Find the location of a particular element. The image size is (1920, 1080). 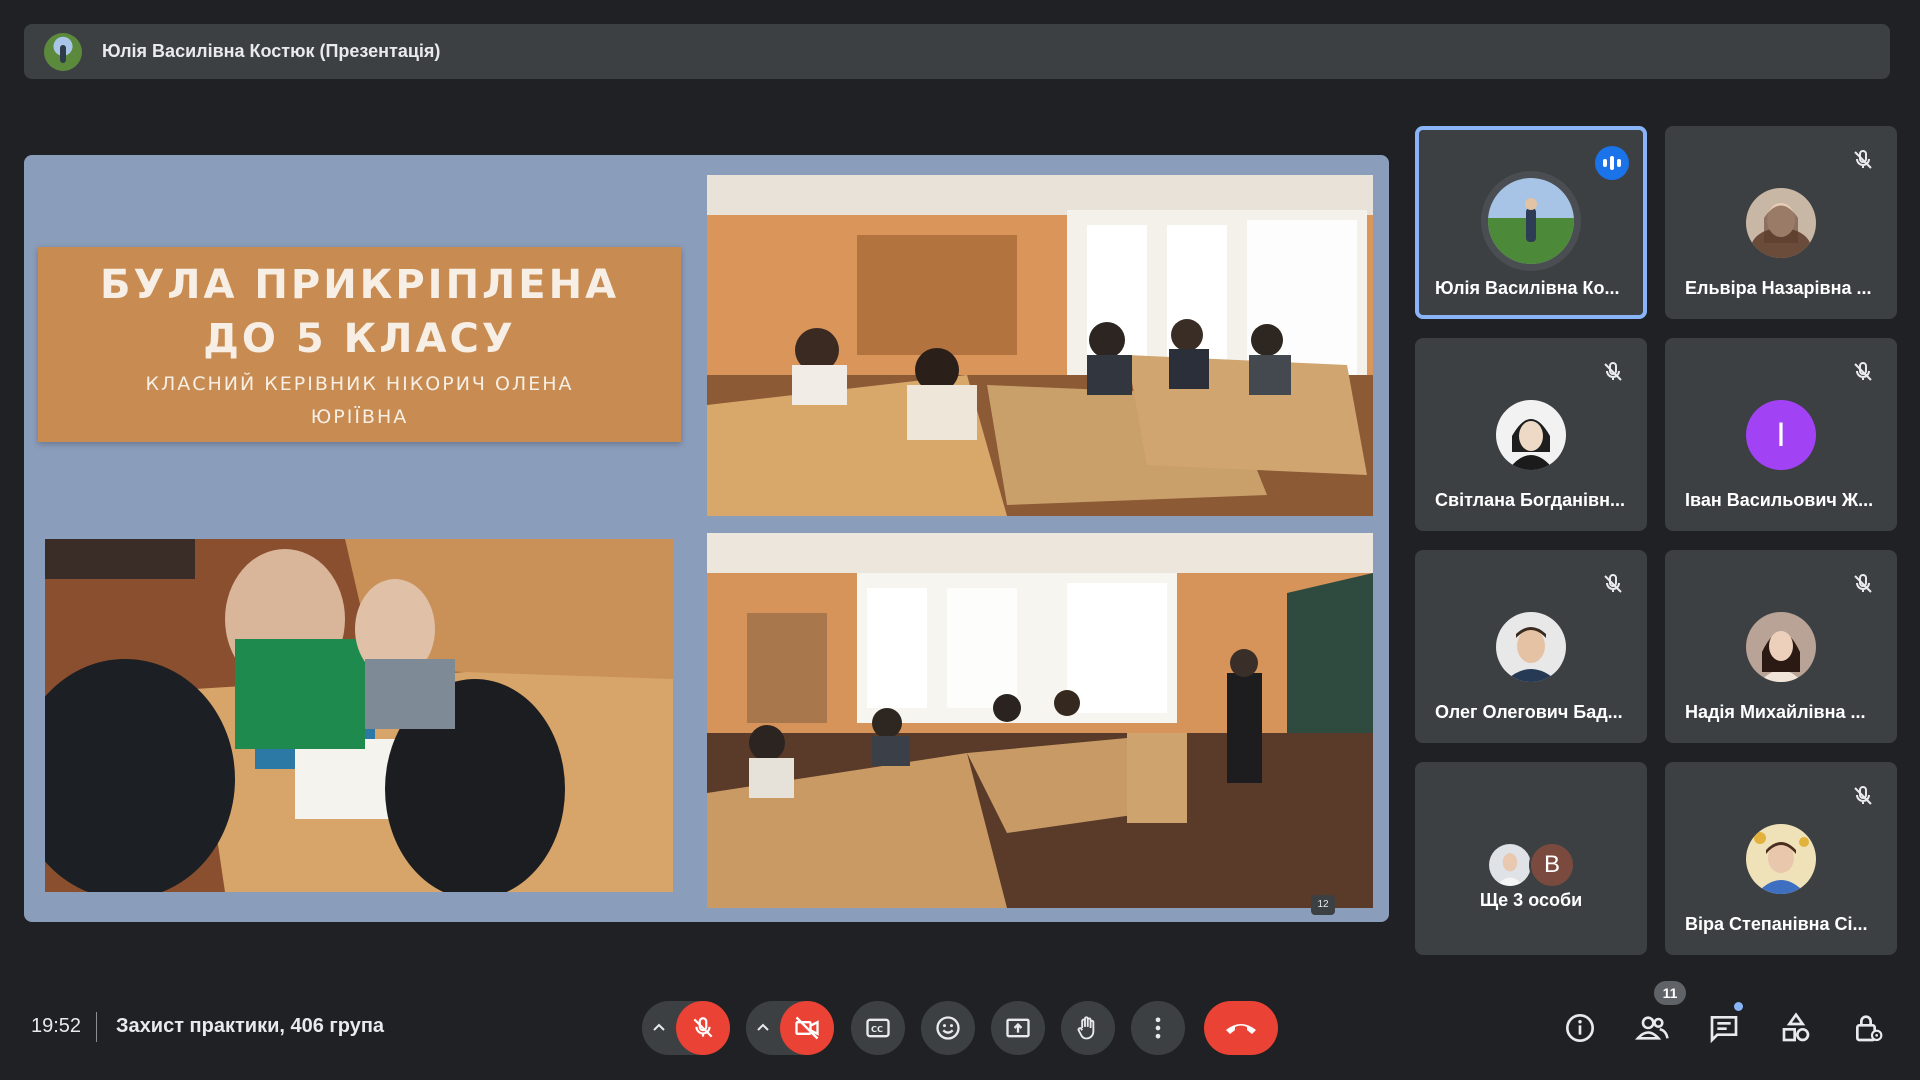

raise-hand-button is located at coordinates (1088, 1028).